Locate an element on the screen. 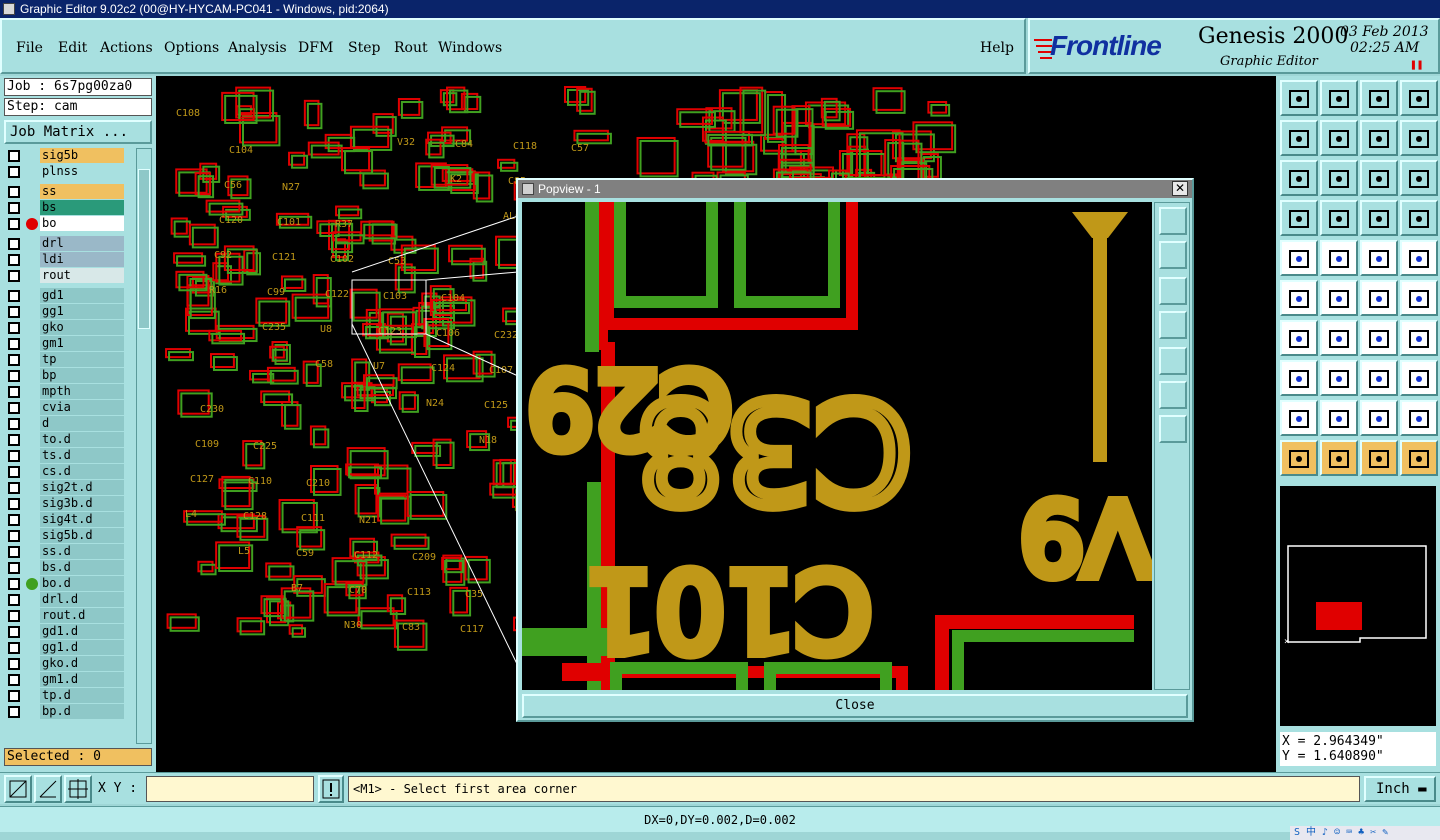  layer-row: ldi is located at coordinates (65, 260).